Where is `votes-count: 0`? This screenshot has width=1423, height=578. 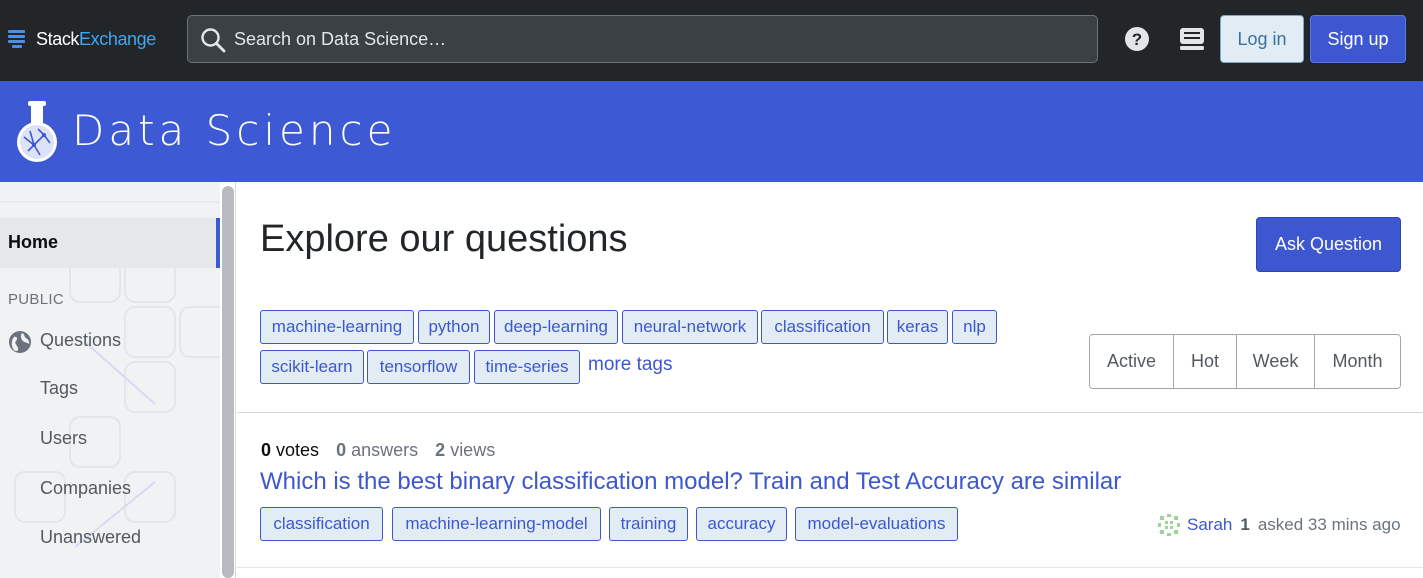
votes-count: 0 is located at coordinates (266, 450).